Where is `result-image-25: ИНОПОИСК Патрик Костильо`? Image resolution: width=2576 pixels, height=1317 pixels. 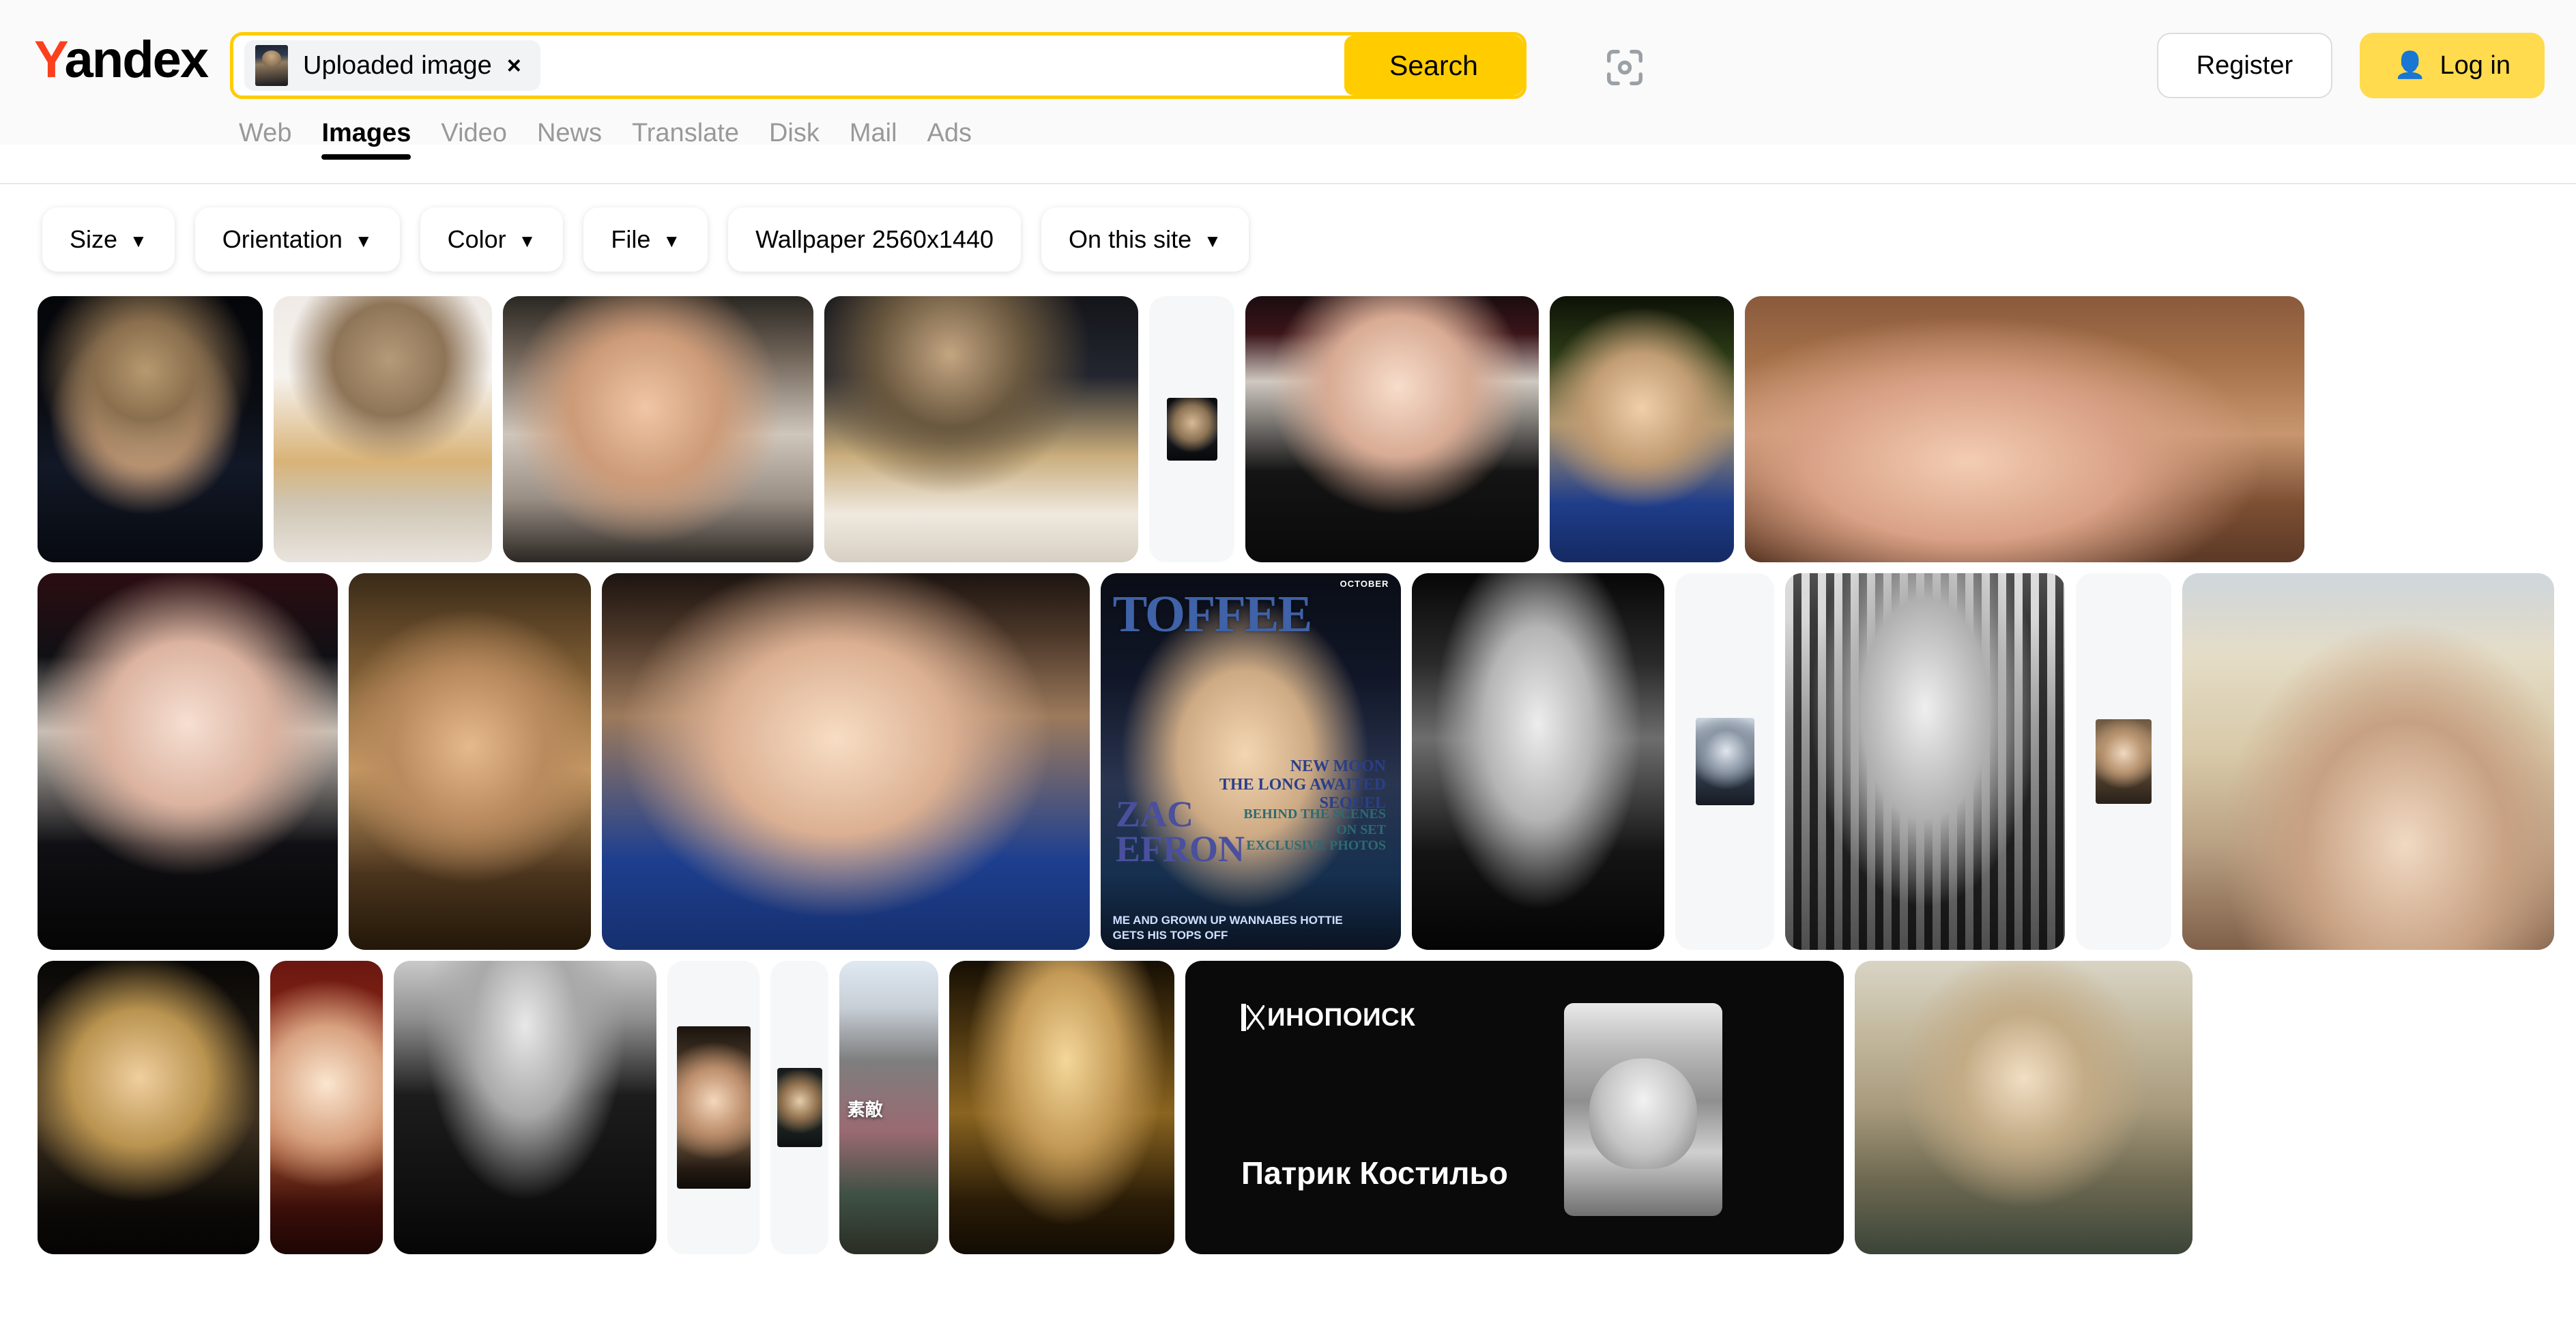 result-image-25: ИНОПОИСК Патрик Костильо is located at coordinates (1514, 1107).